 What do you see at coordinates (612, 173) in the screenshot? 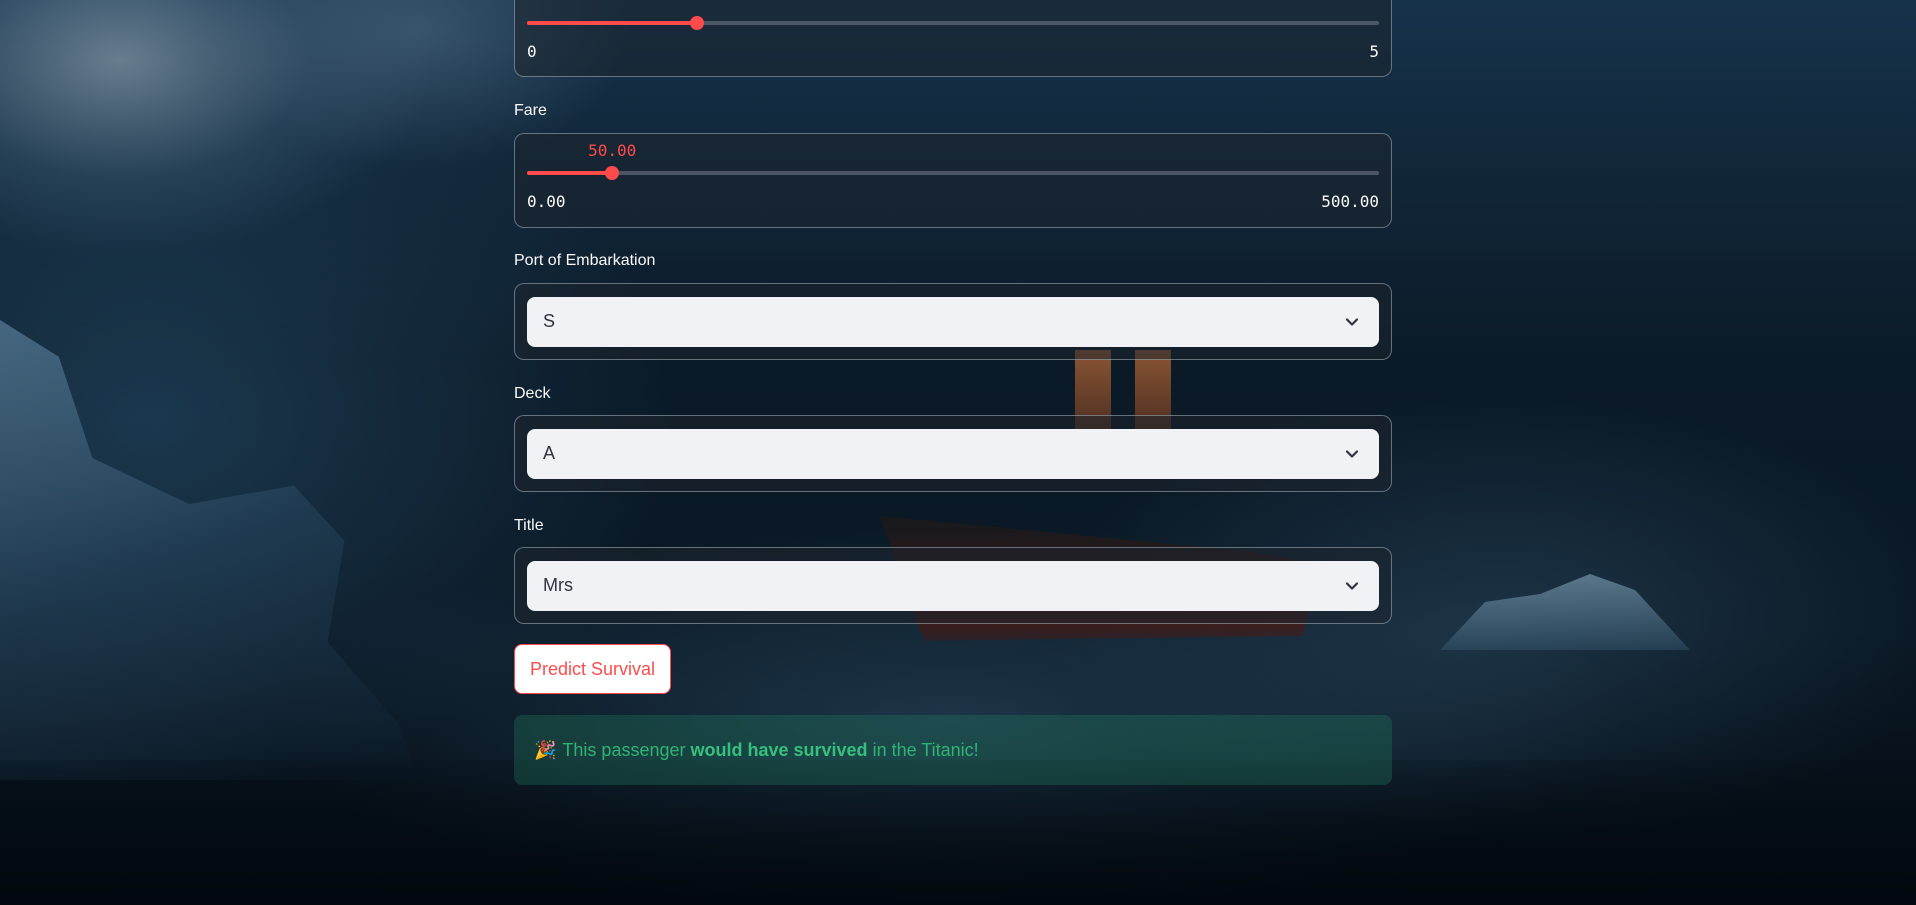
I see `fare-slider-thumb` at bounding box center [612, 173].